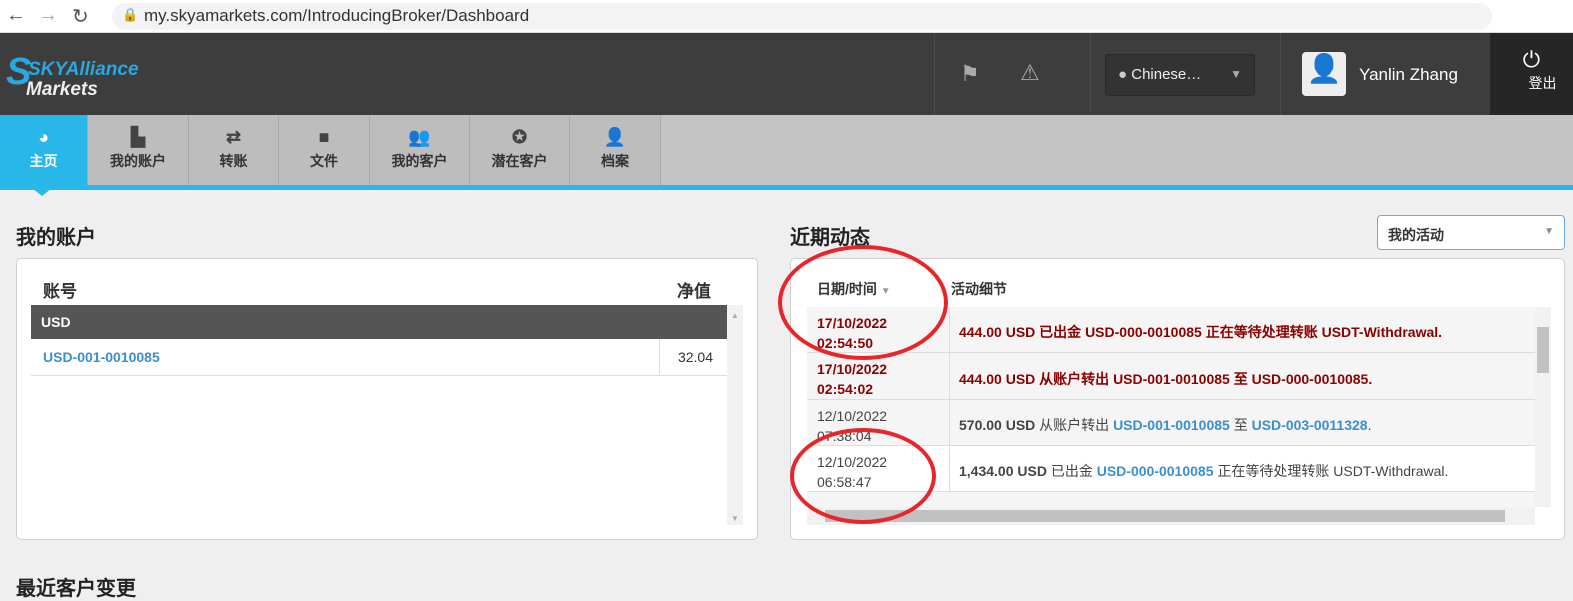 The image size is (1573, 601). I want to click on table-row: USD-001-0010085 32.04, so click(379, 357).